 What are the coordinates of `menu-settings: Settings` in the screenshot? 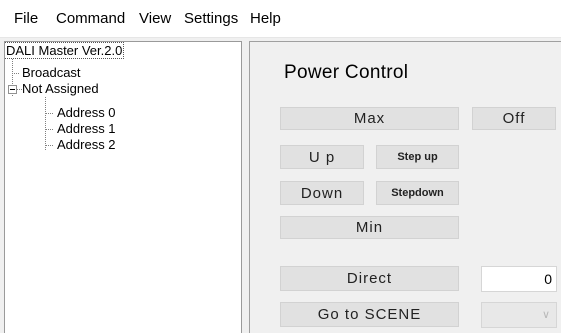 It's located at (211, 19).